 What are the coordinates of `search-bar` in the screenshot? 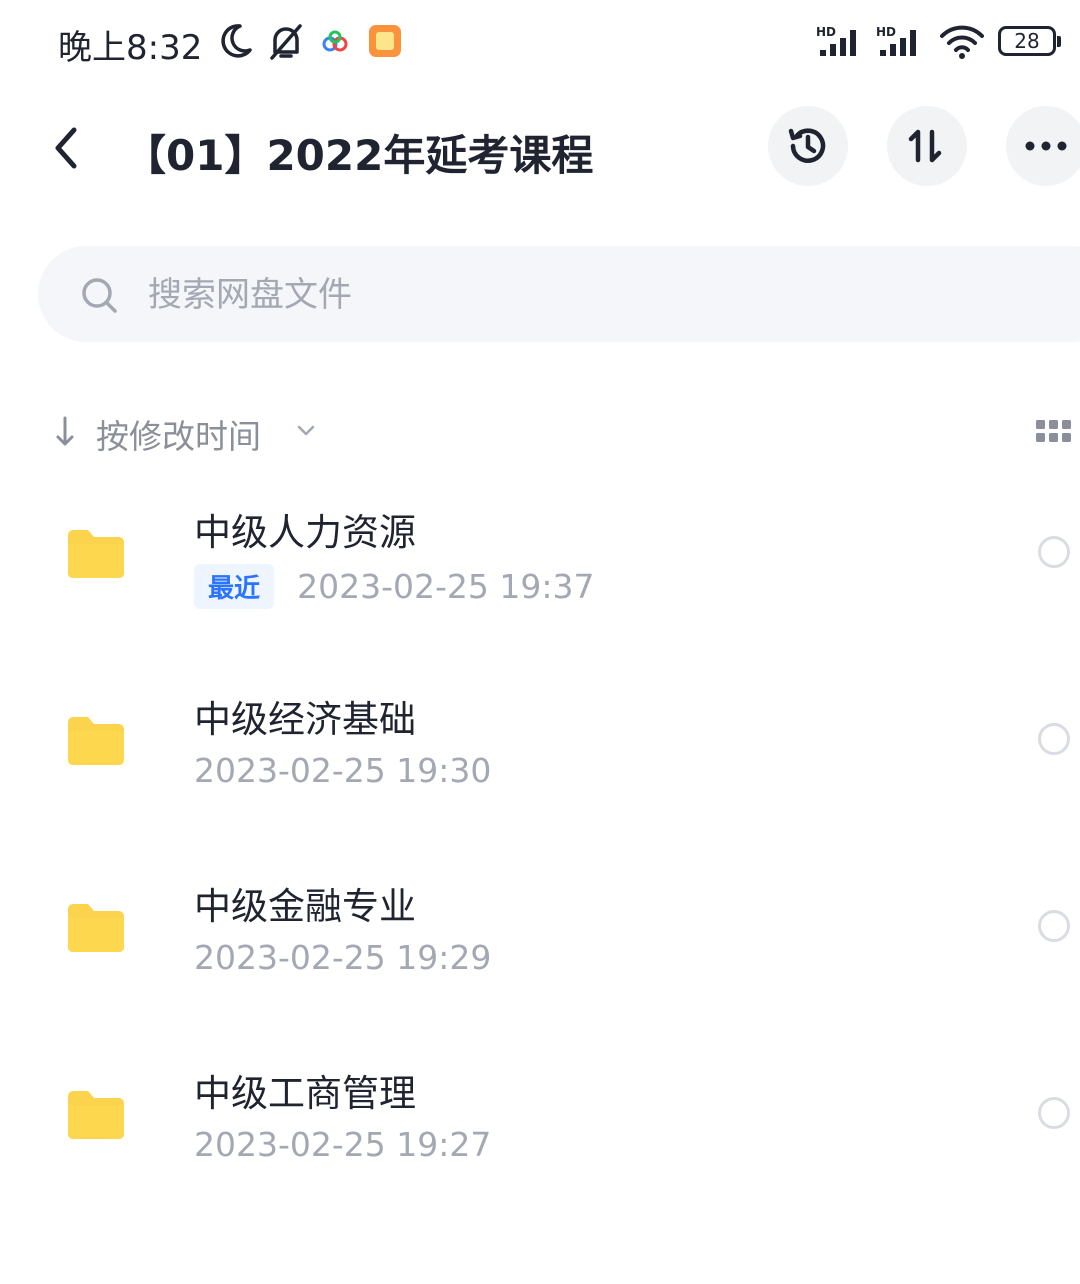 It's located at (559, 294).